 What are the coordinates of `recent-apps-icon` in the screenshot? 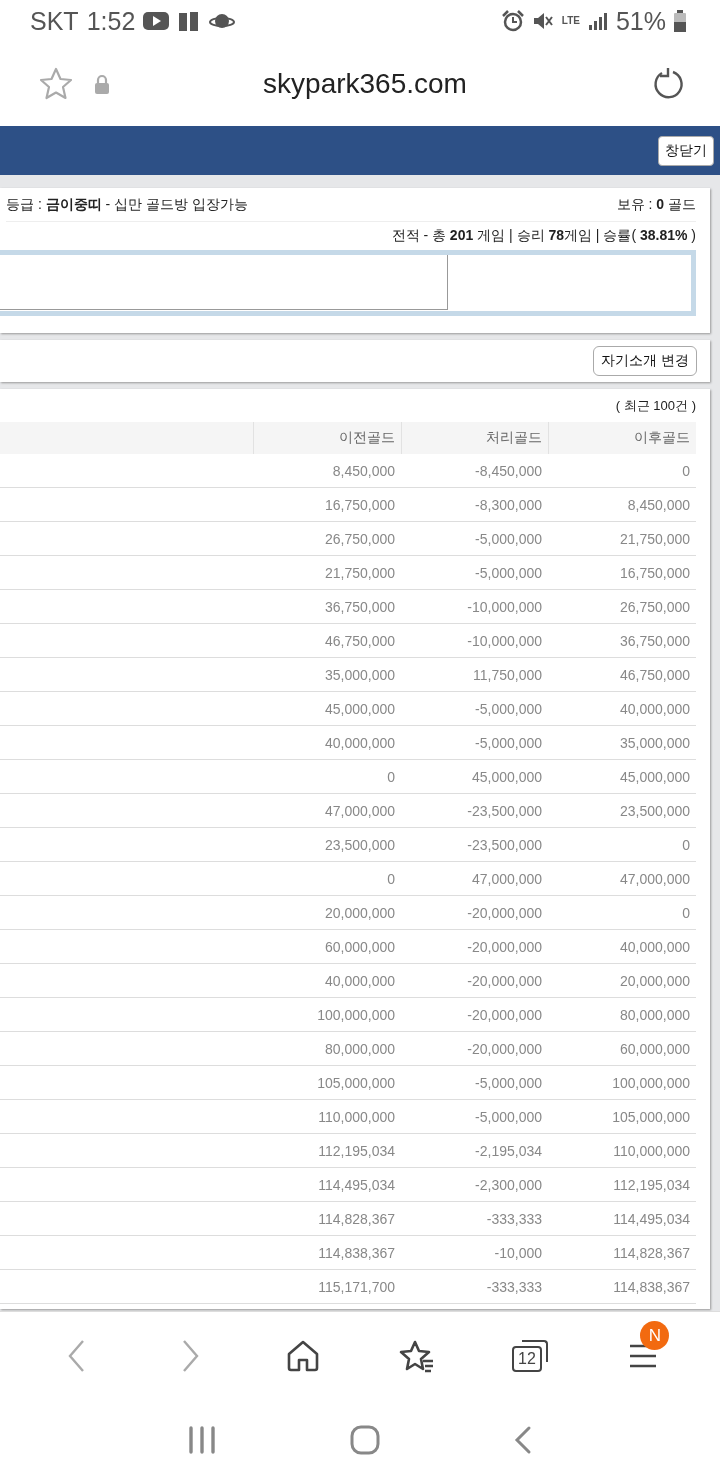 It's located at (201, 1440).